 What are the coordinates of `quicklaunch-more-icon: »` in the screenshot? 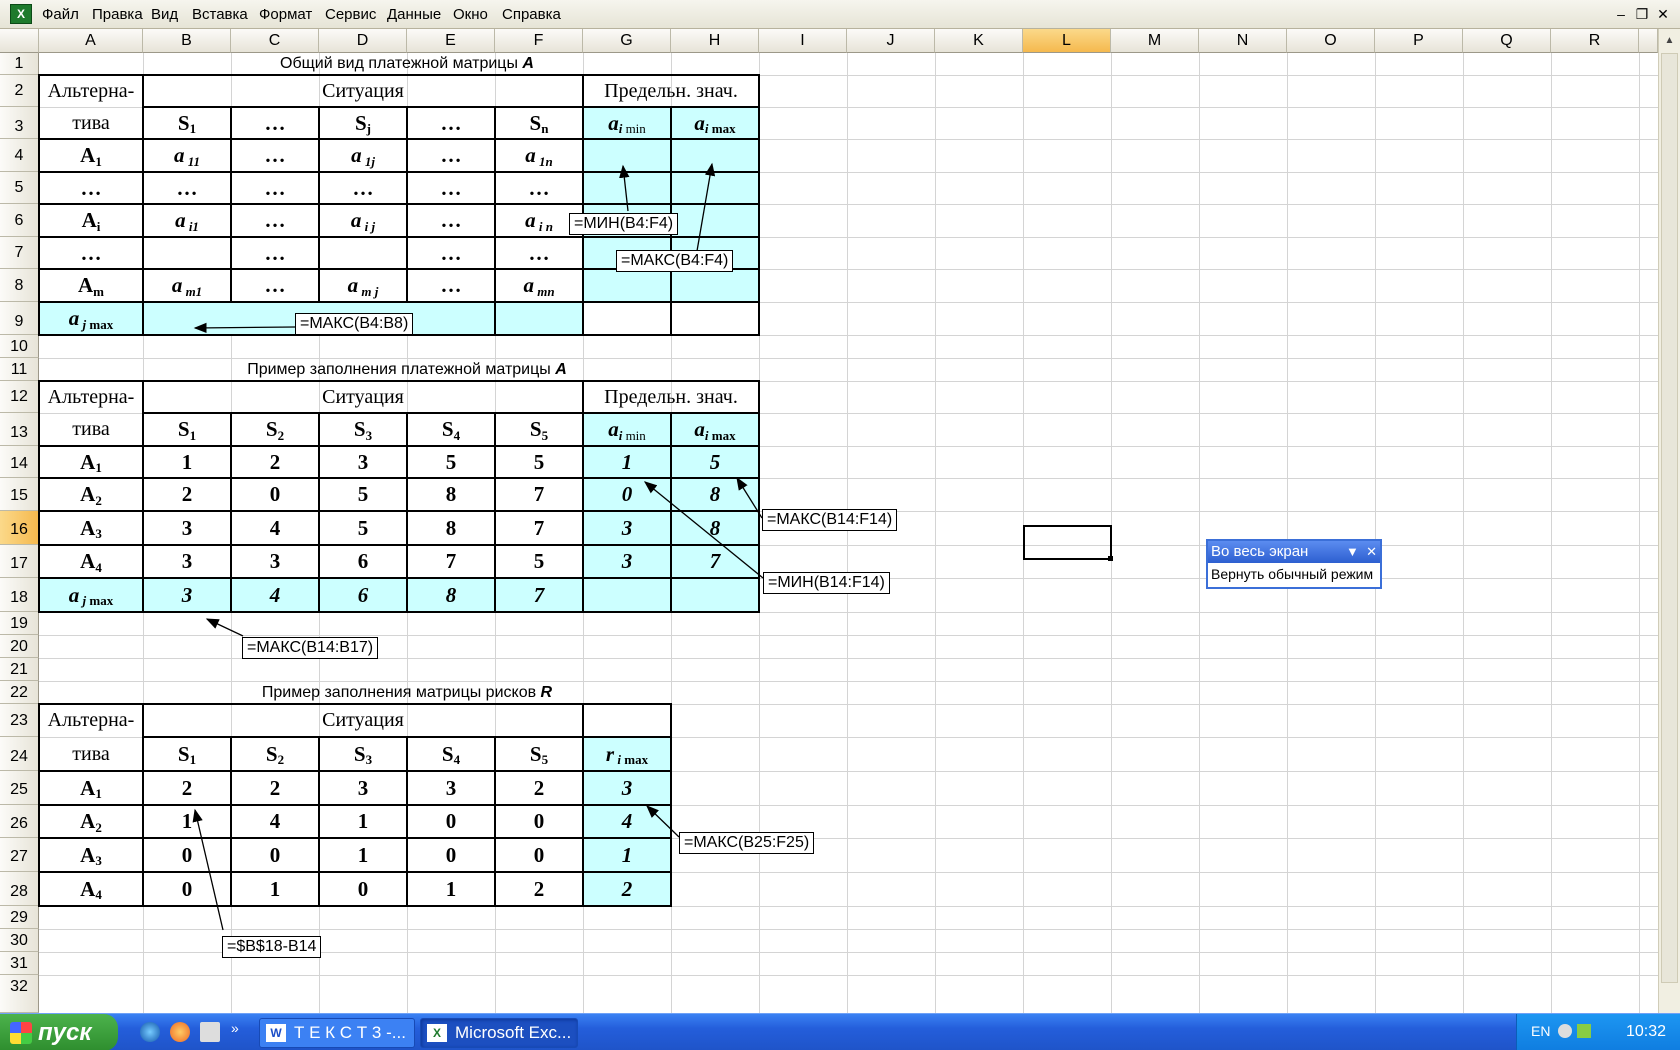 It's located at (235, 1028).